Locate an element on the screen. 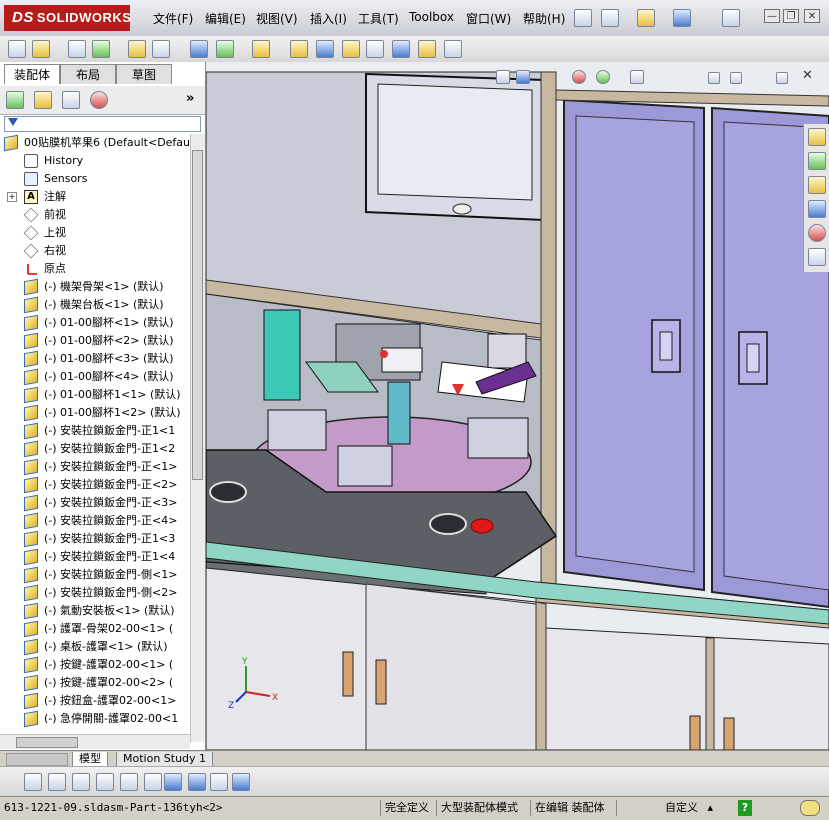 The image size is (829, 820). tab-model: 模型 is located at coordinates (90, 759).